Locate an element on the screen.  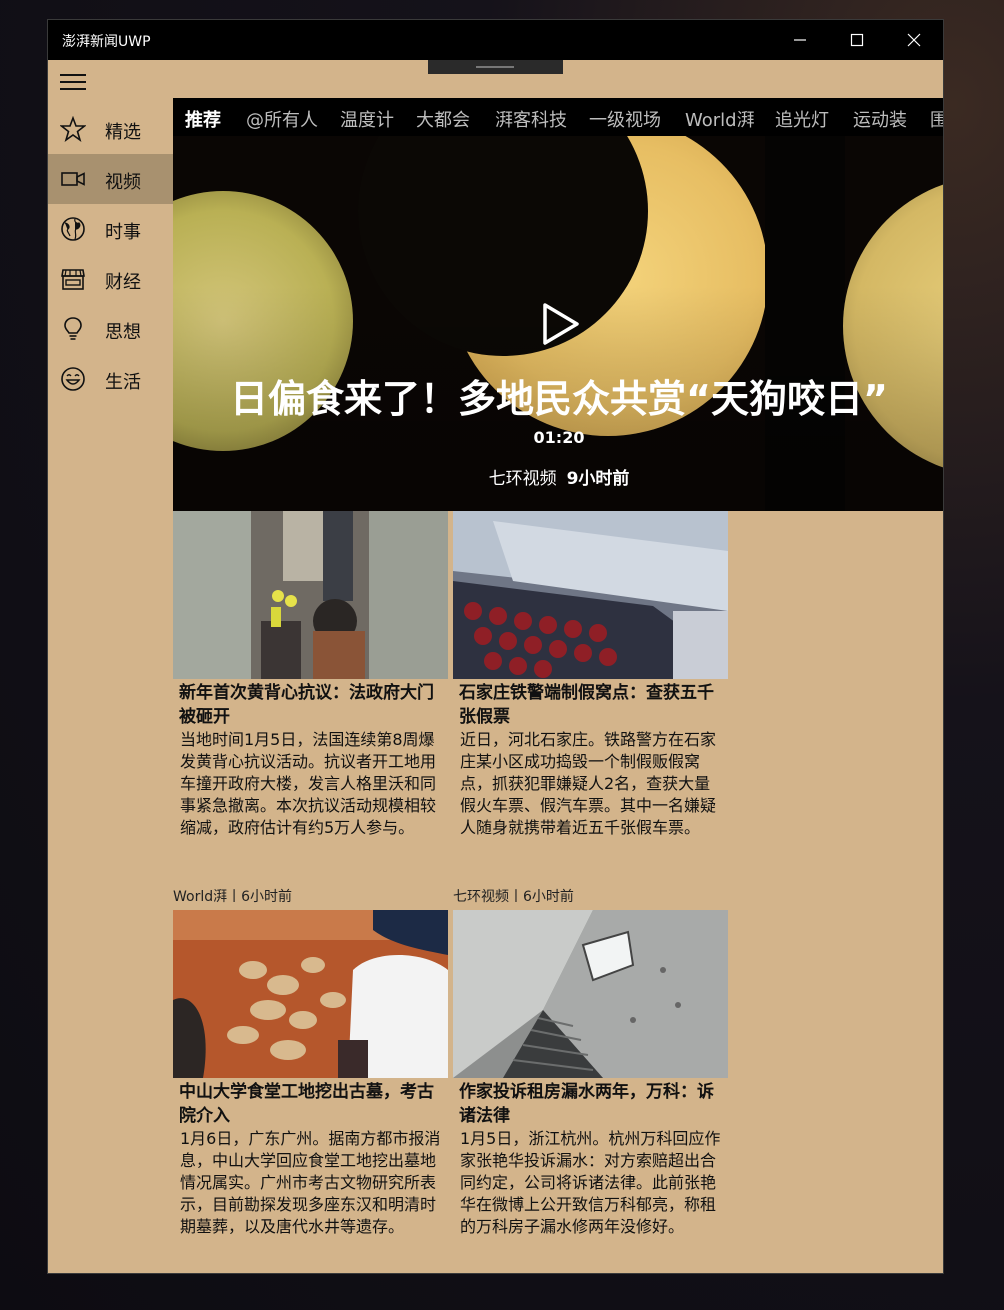
smiley-icon is located at coordinates (73, 379).